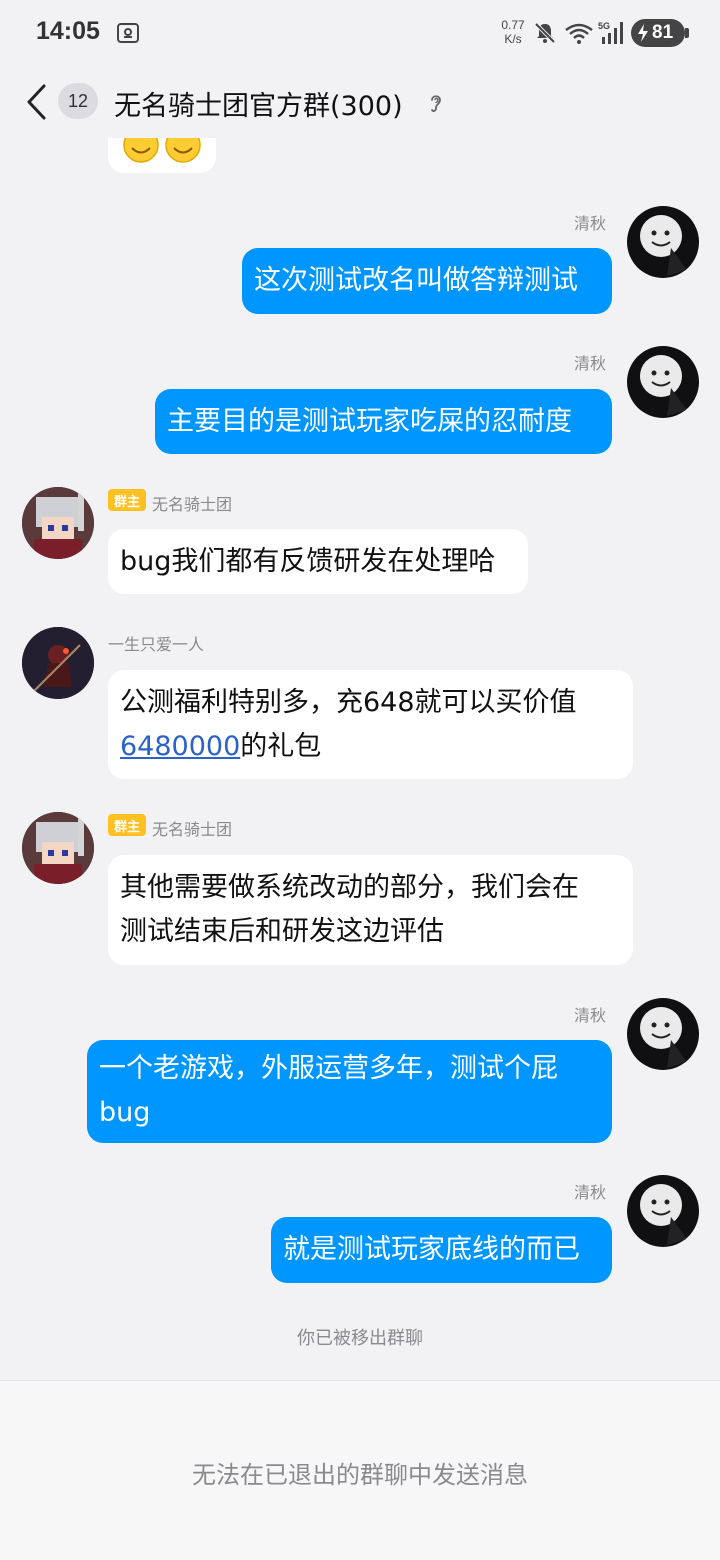  What do you see at coordinates (125, 1112) in the screenshot?
I see `message-text-line: bug` at bounding box center [125, 1112].